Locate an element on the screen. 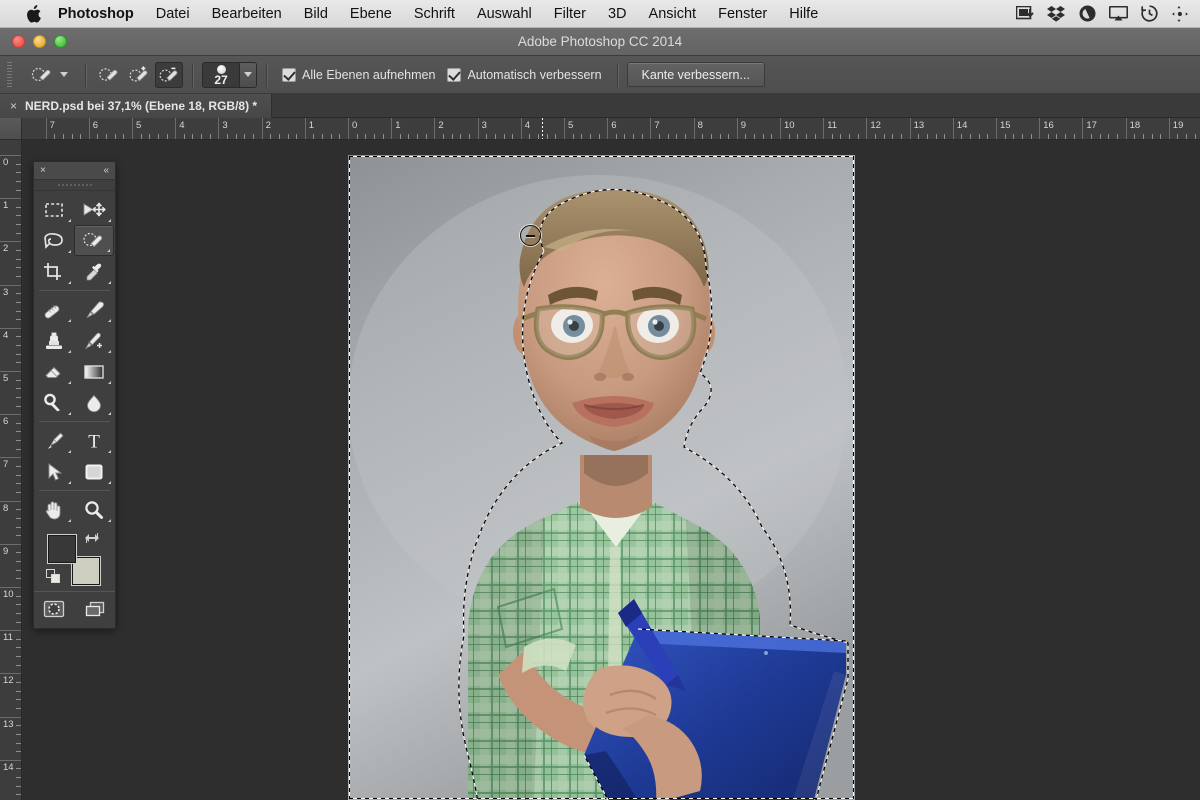 This screenshot has width=1200, height=800. tool-crop is located at coordinates (54, 271).